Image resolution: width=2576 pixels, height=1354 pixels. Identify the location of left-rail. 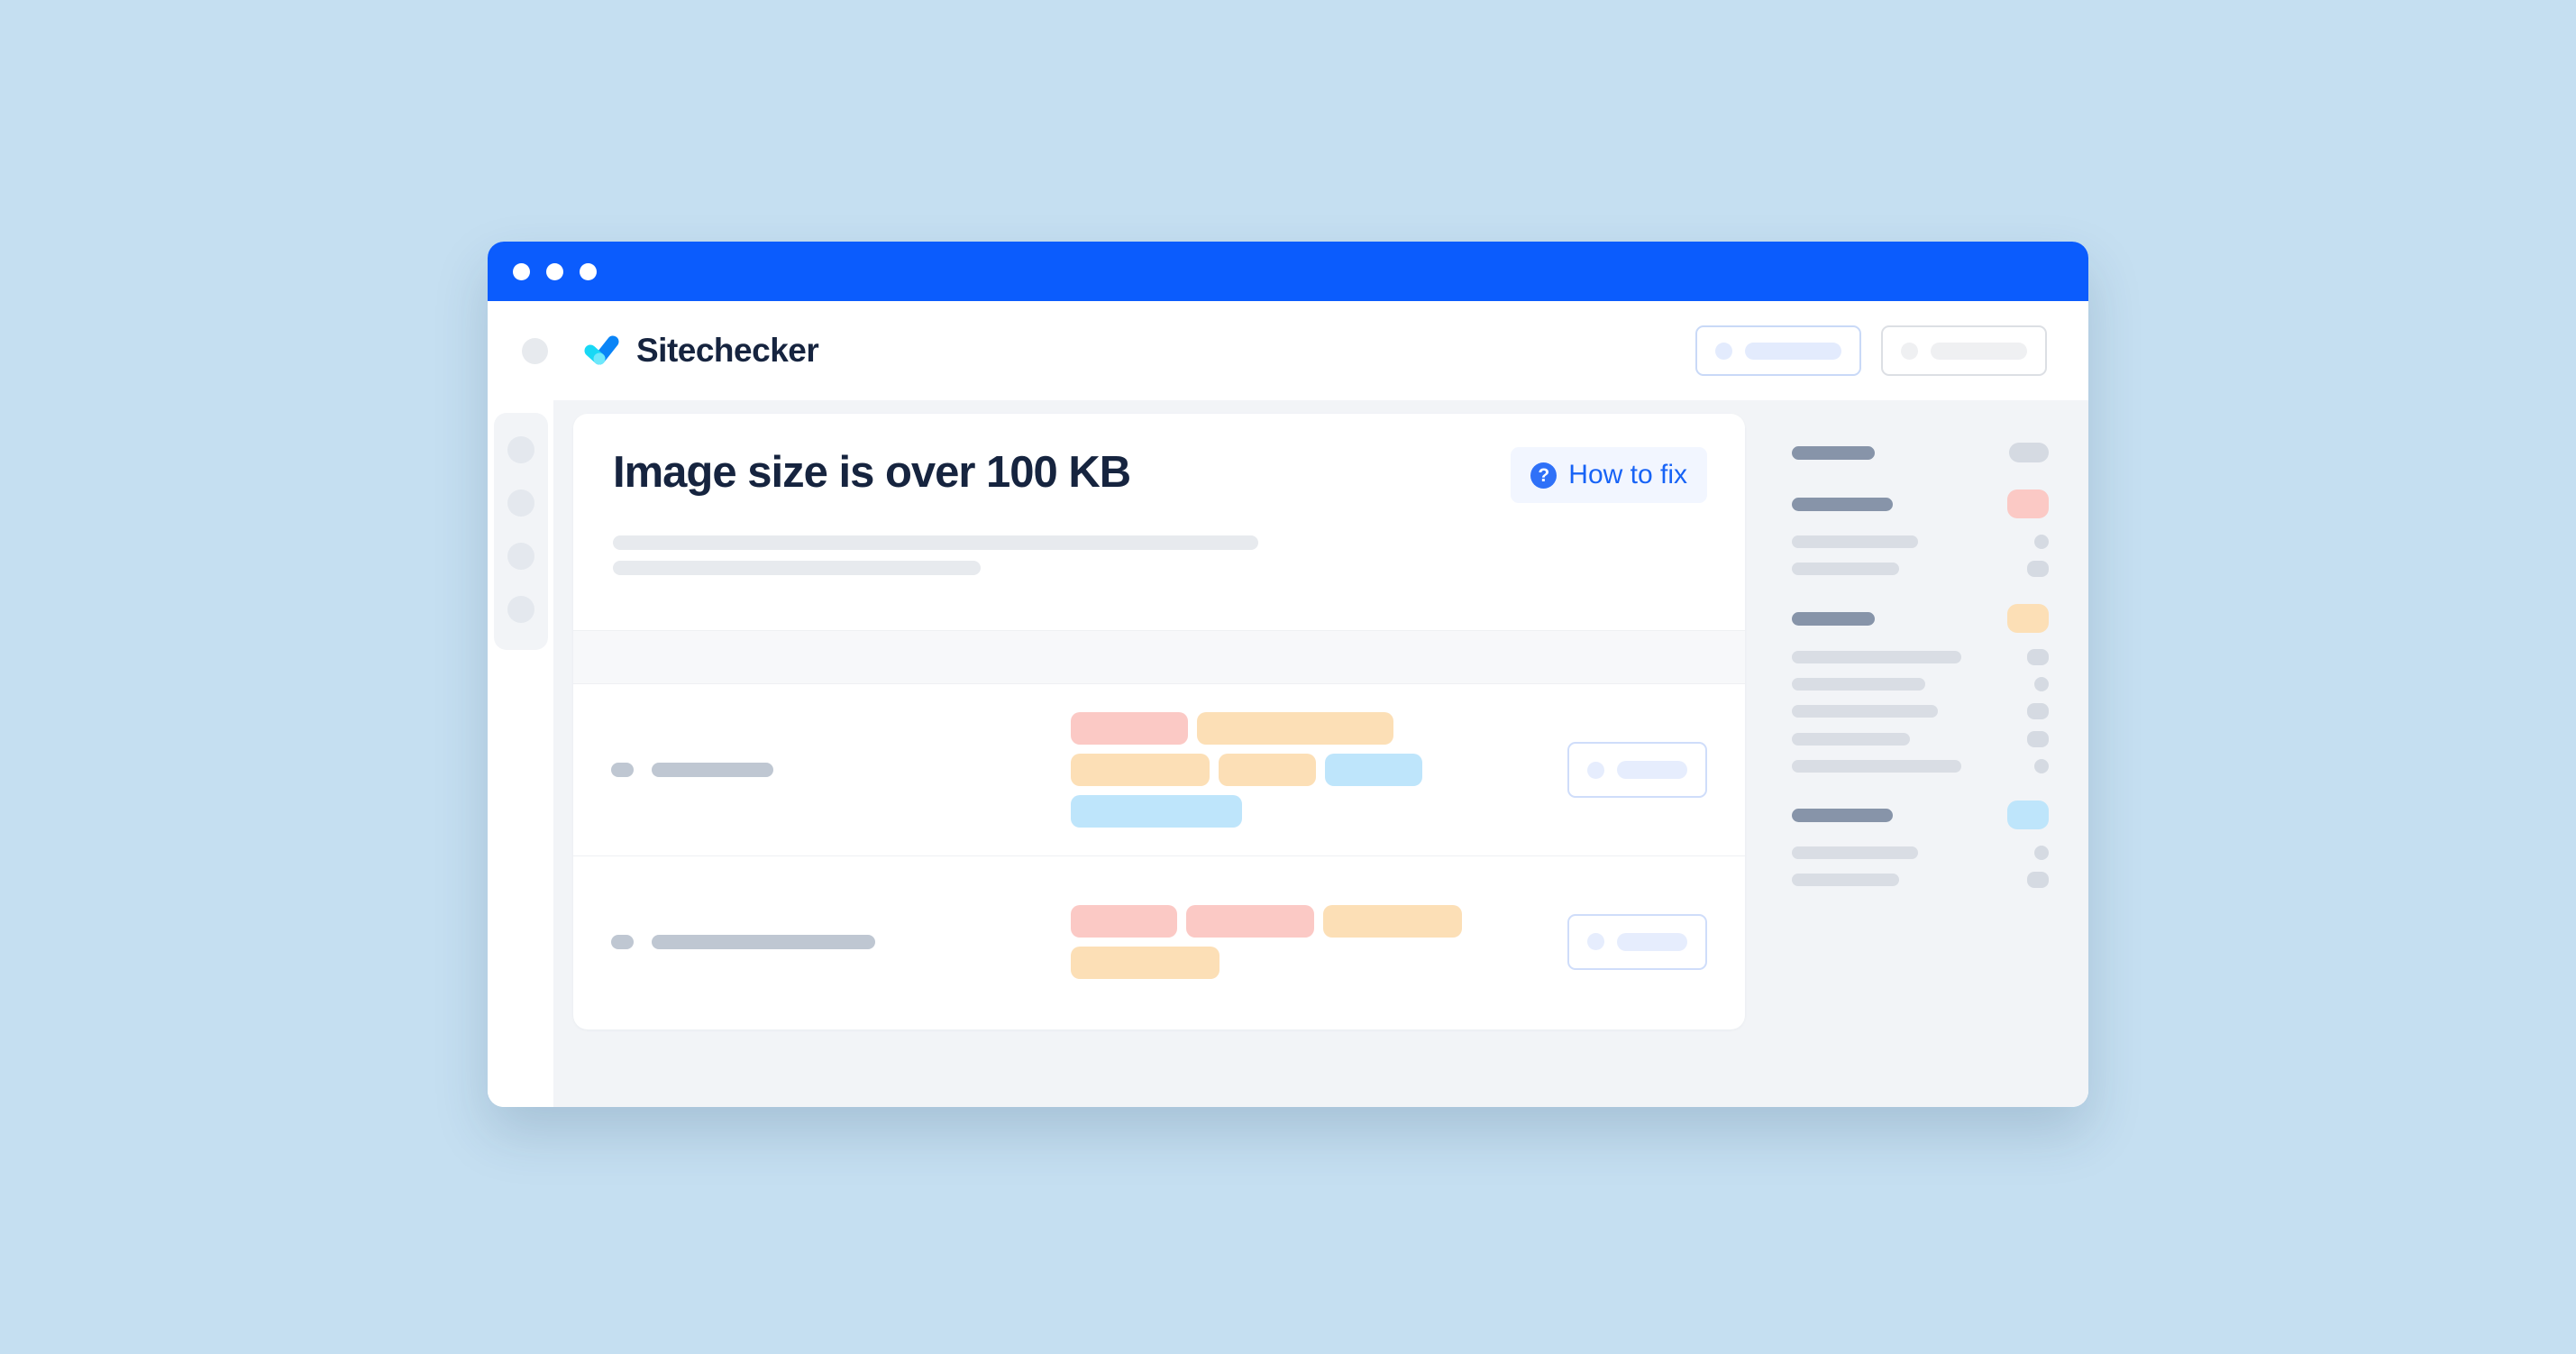
(520, 531).